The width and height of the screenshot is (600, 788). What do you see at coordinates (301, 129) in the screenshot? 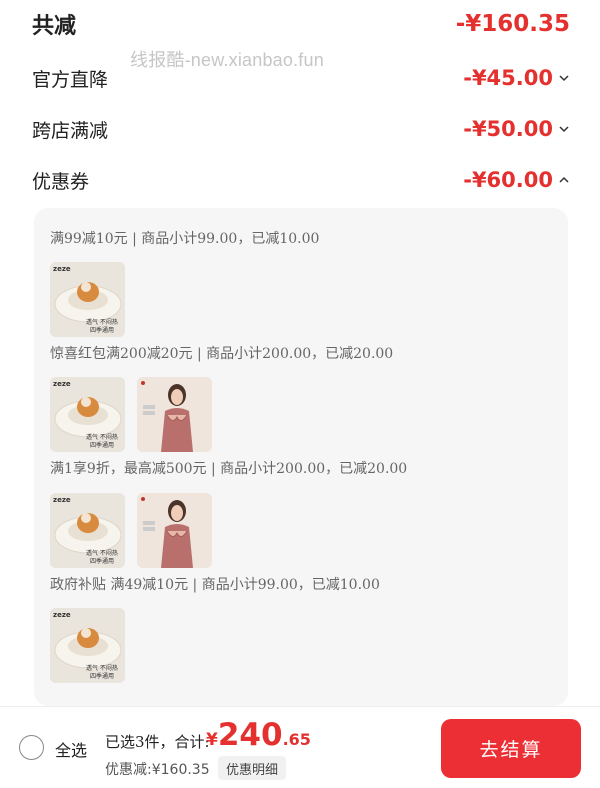
I see `cross-store-discount-row: 跨店满减 -¥50.00` at bounding box center [301, 129].